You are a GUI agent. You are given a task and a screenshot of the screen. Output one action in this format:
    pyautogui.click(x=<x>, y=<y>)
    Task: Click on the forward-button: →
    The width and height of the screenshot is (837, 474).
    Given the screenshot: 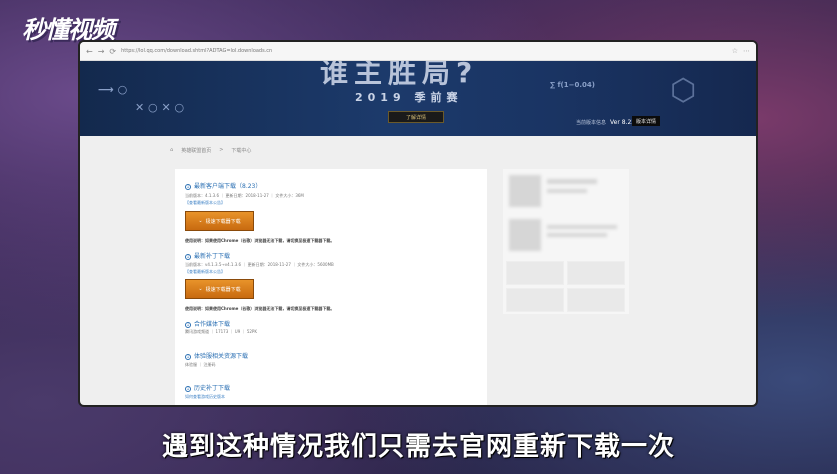 What is the action you would take?
    pyautogui.click(x=101, y=51)
    